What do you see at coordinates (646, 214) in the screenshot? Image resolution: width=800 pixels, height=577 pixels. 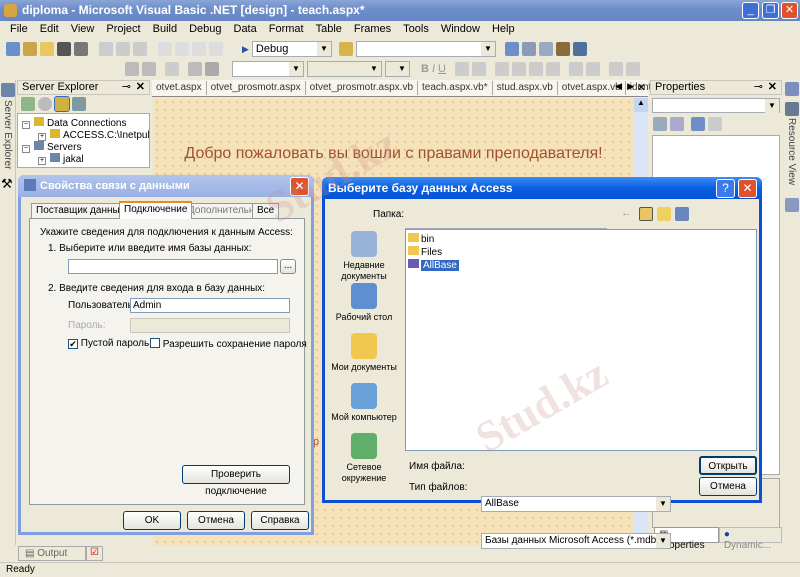 I see `up-folder-icon` at bounding box center [646, 214].